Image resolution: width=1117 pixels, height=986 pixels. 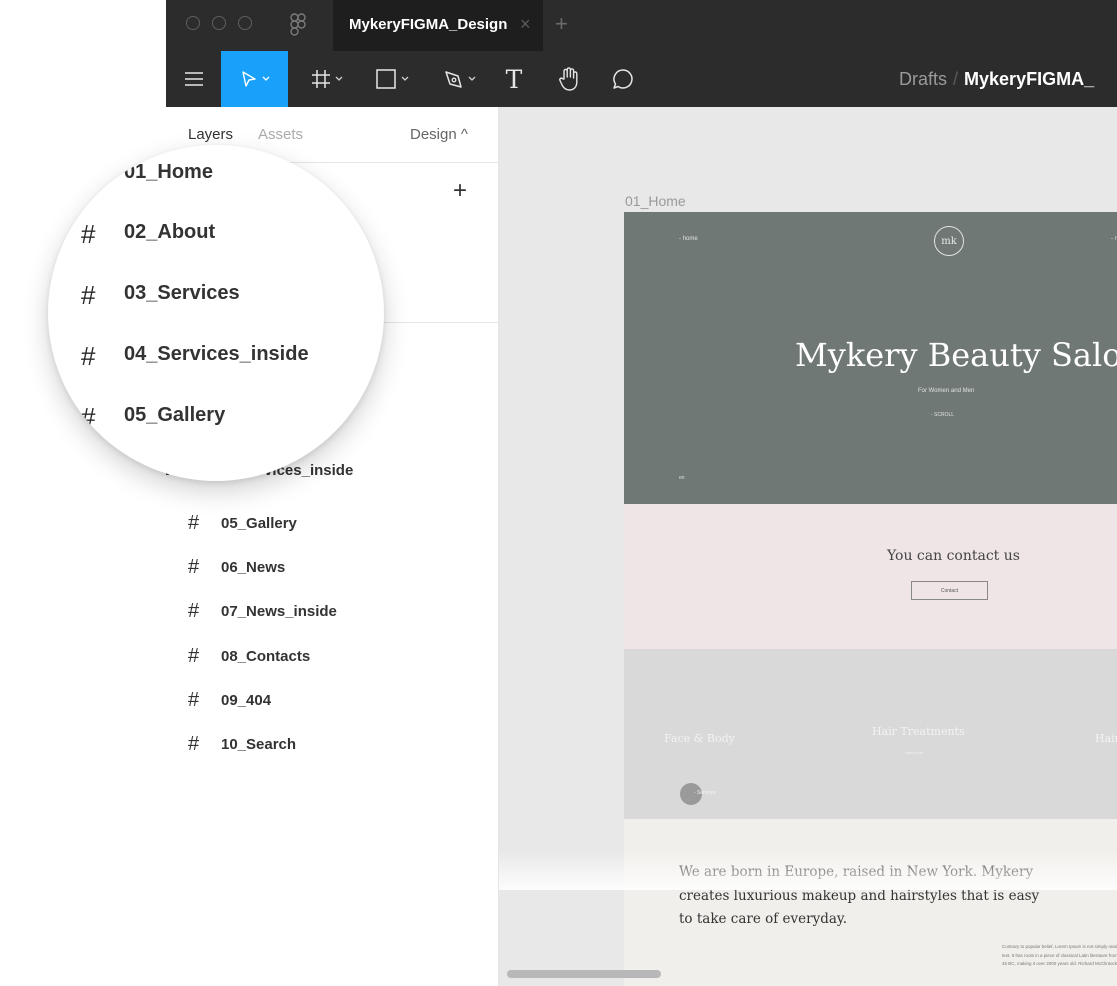 I want to click on layer-item-search: # 10_Search, so click(x=332, y=744).